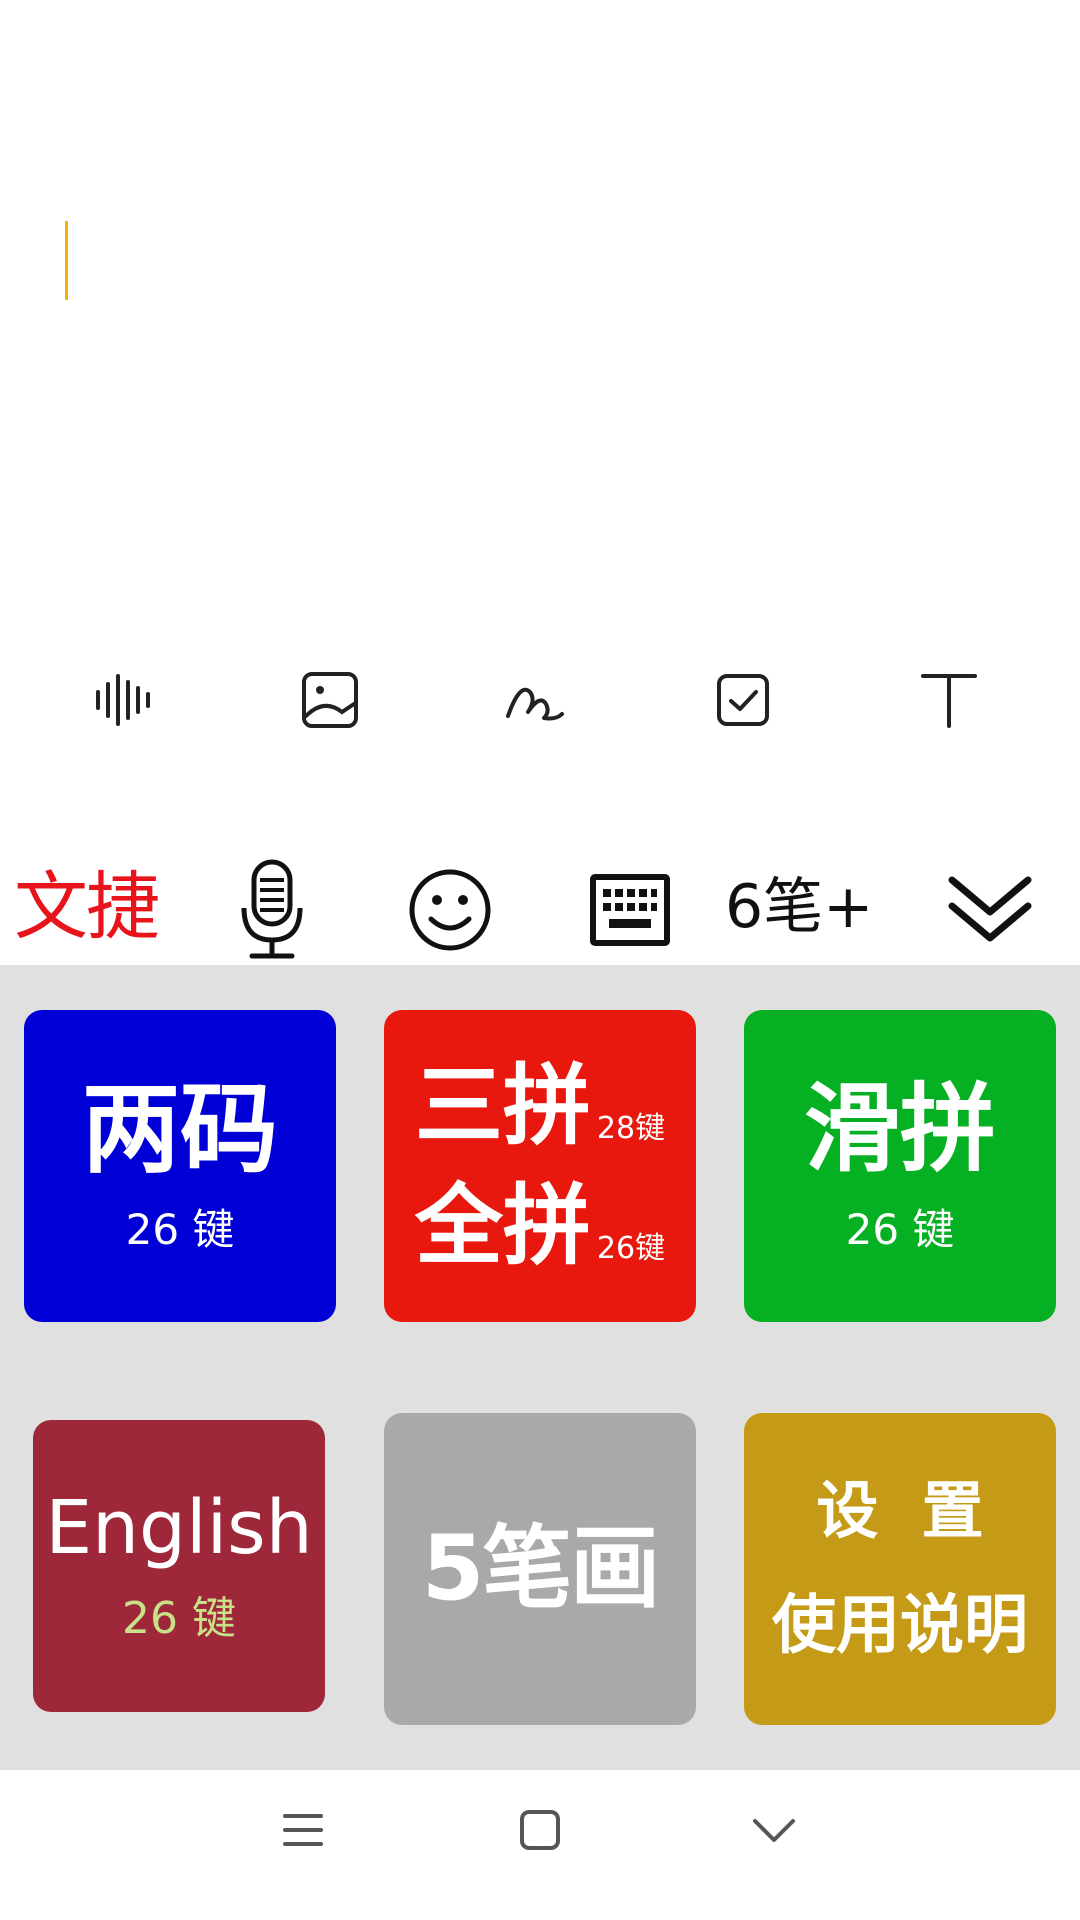  I want to click on recent-apps-button, so click(303, 1830).